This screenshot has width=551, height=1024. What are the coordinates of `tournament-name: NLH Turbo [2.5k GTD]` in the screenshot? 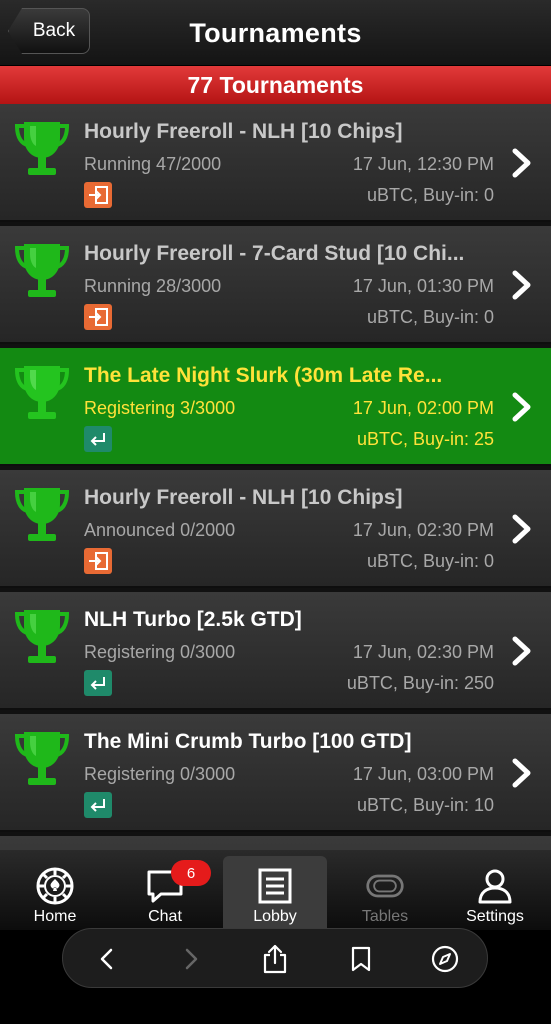 It's located at (193, 619).